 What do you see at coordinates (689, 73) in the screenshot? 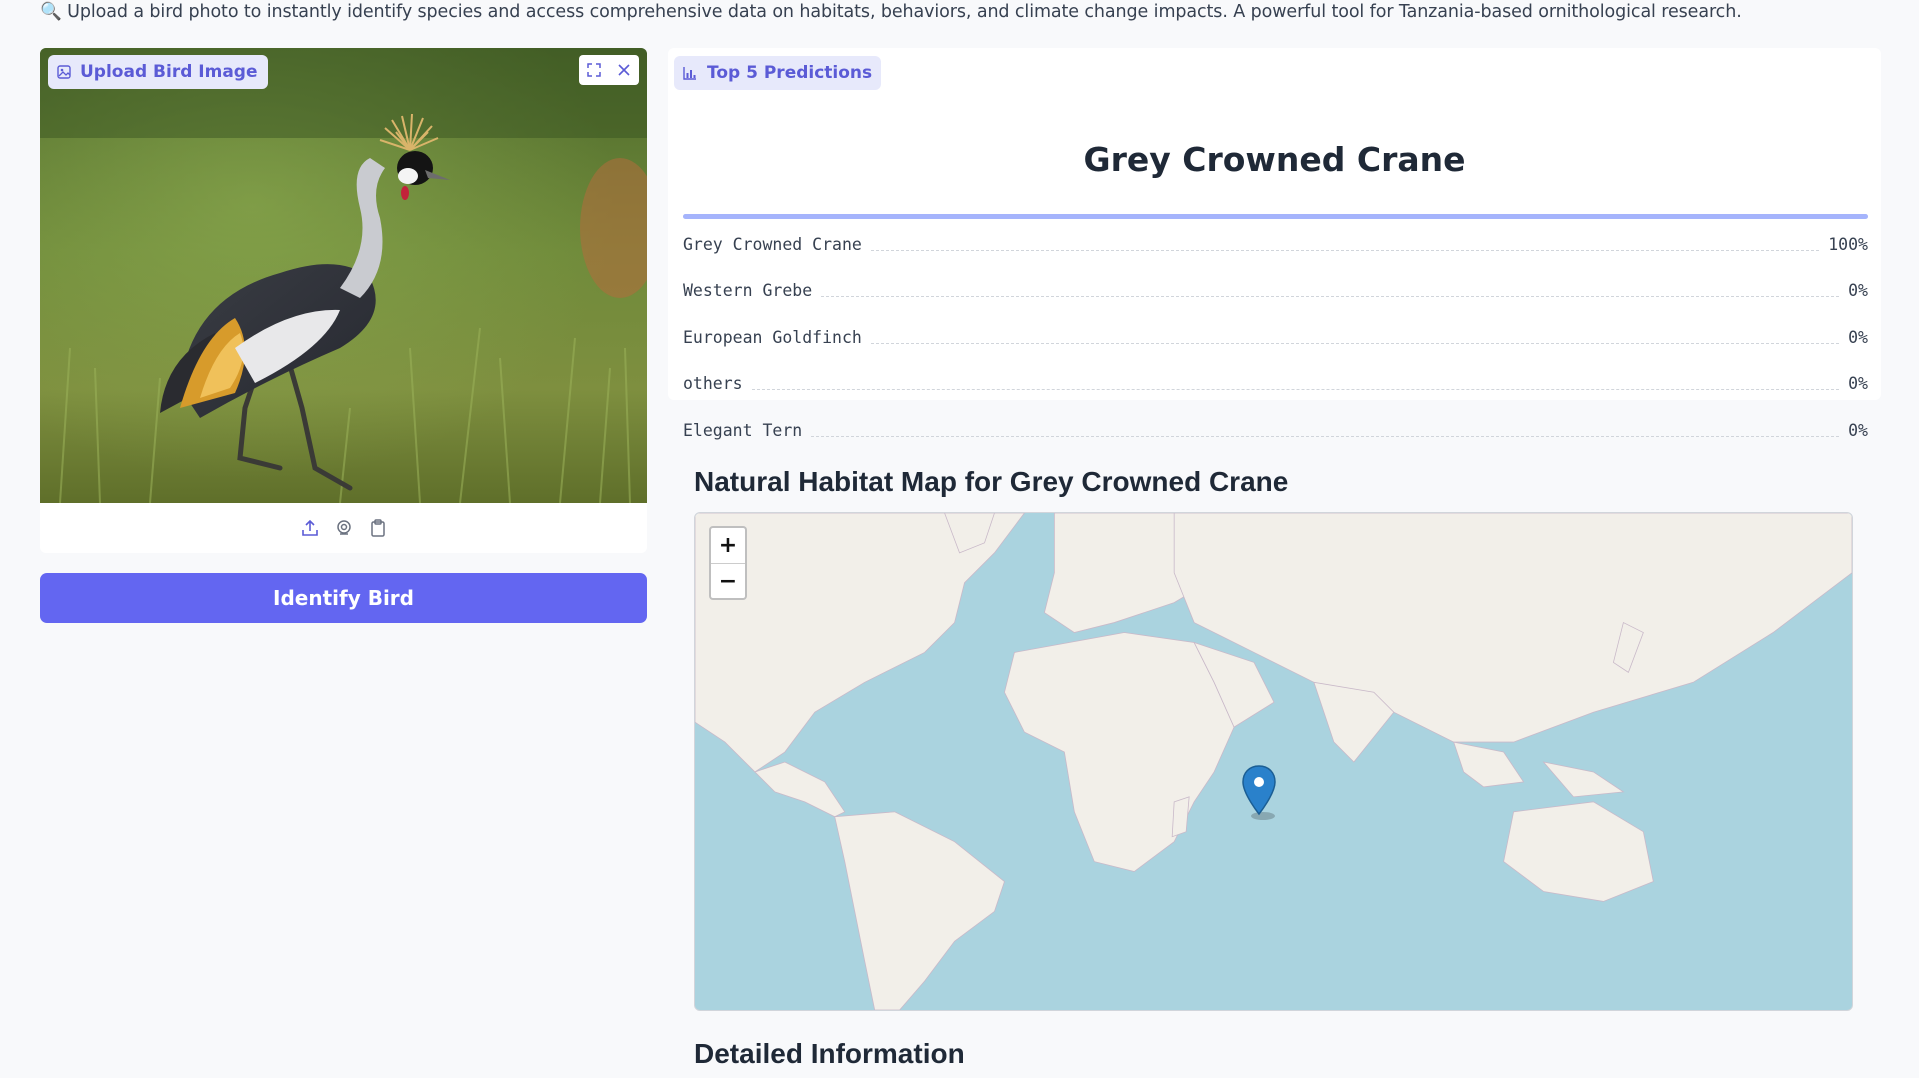
I see `bar-chart-icon` at bounding box center [689, 73].